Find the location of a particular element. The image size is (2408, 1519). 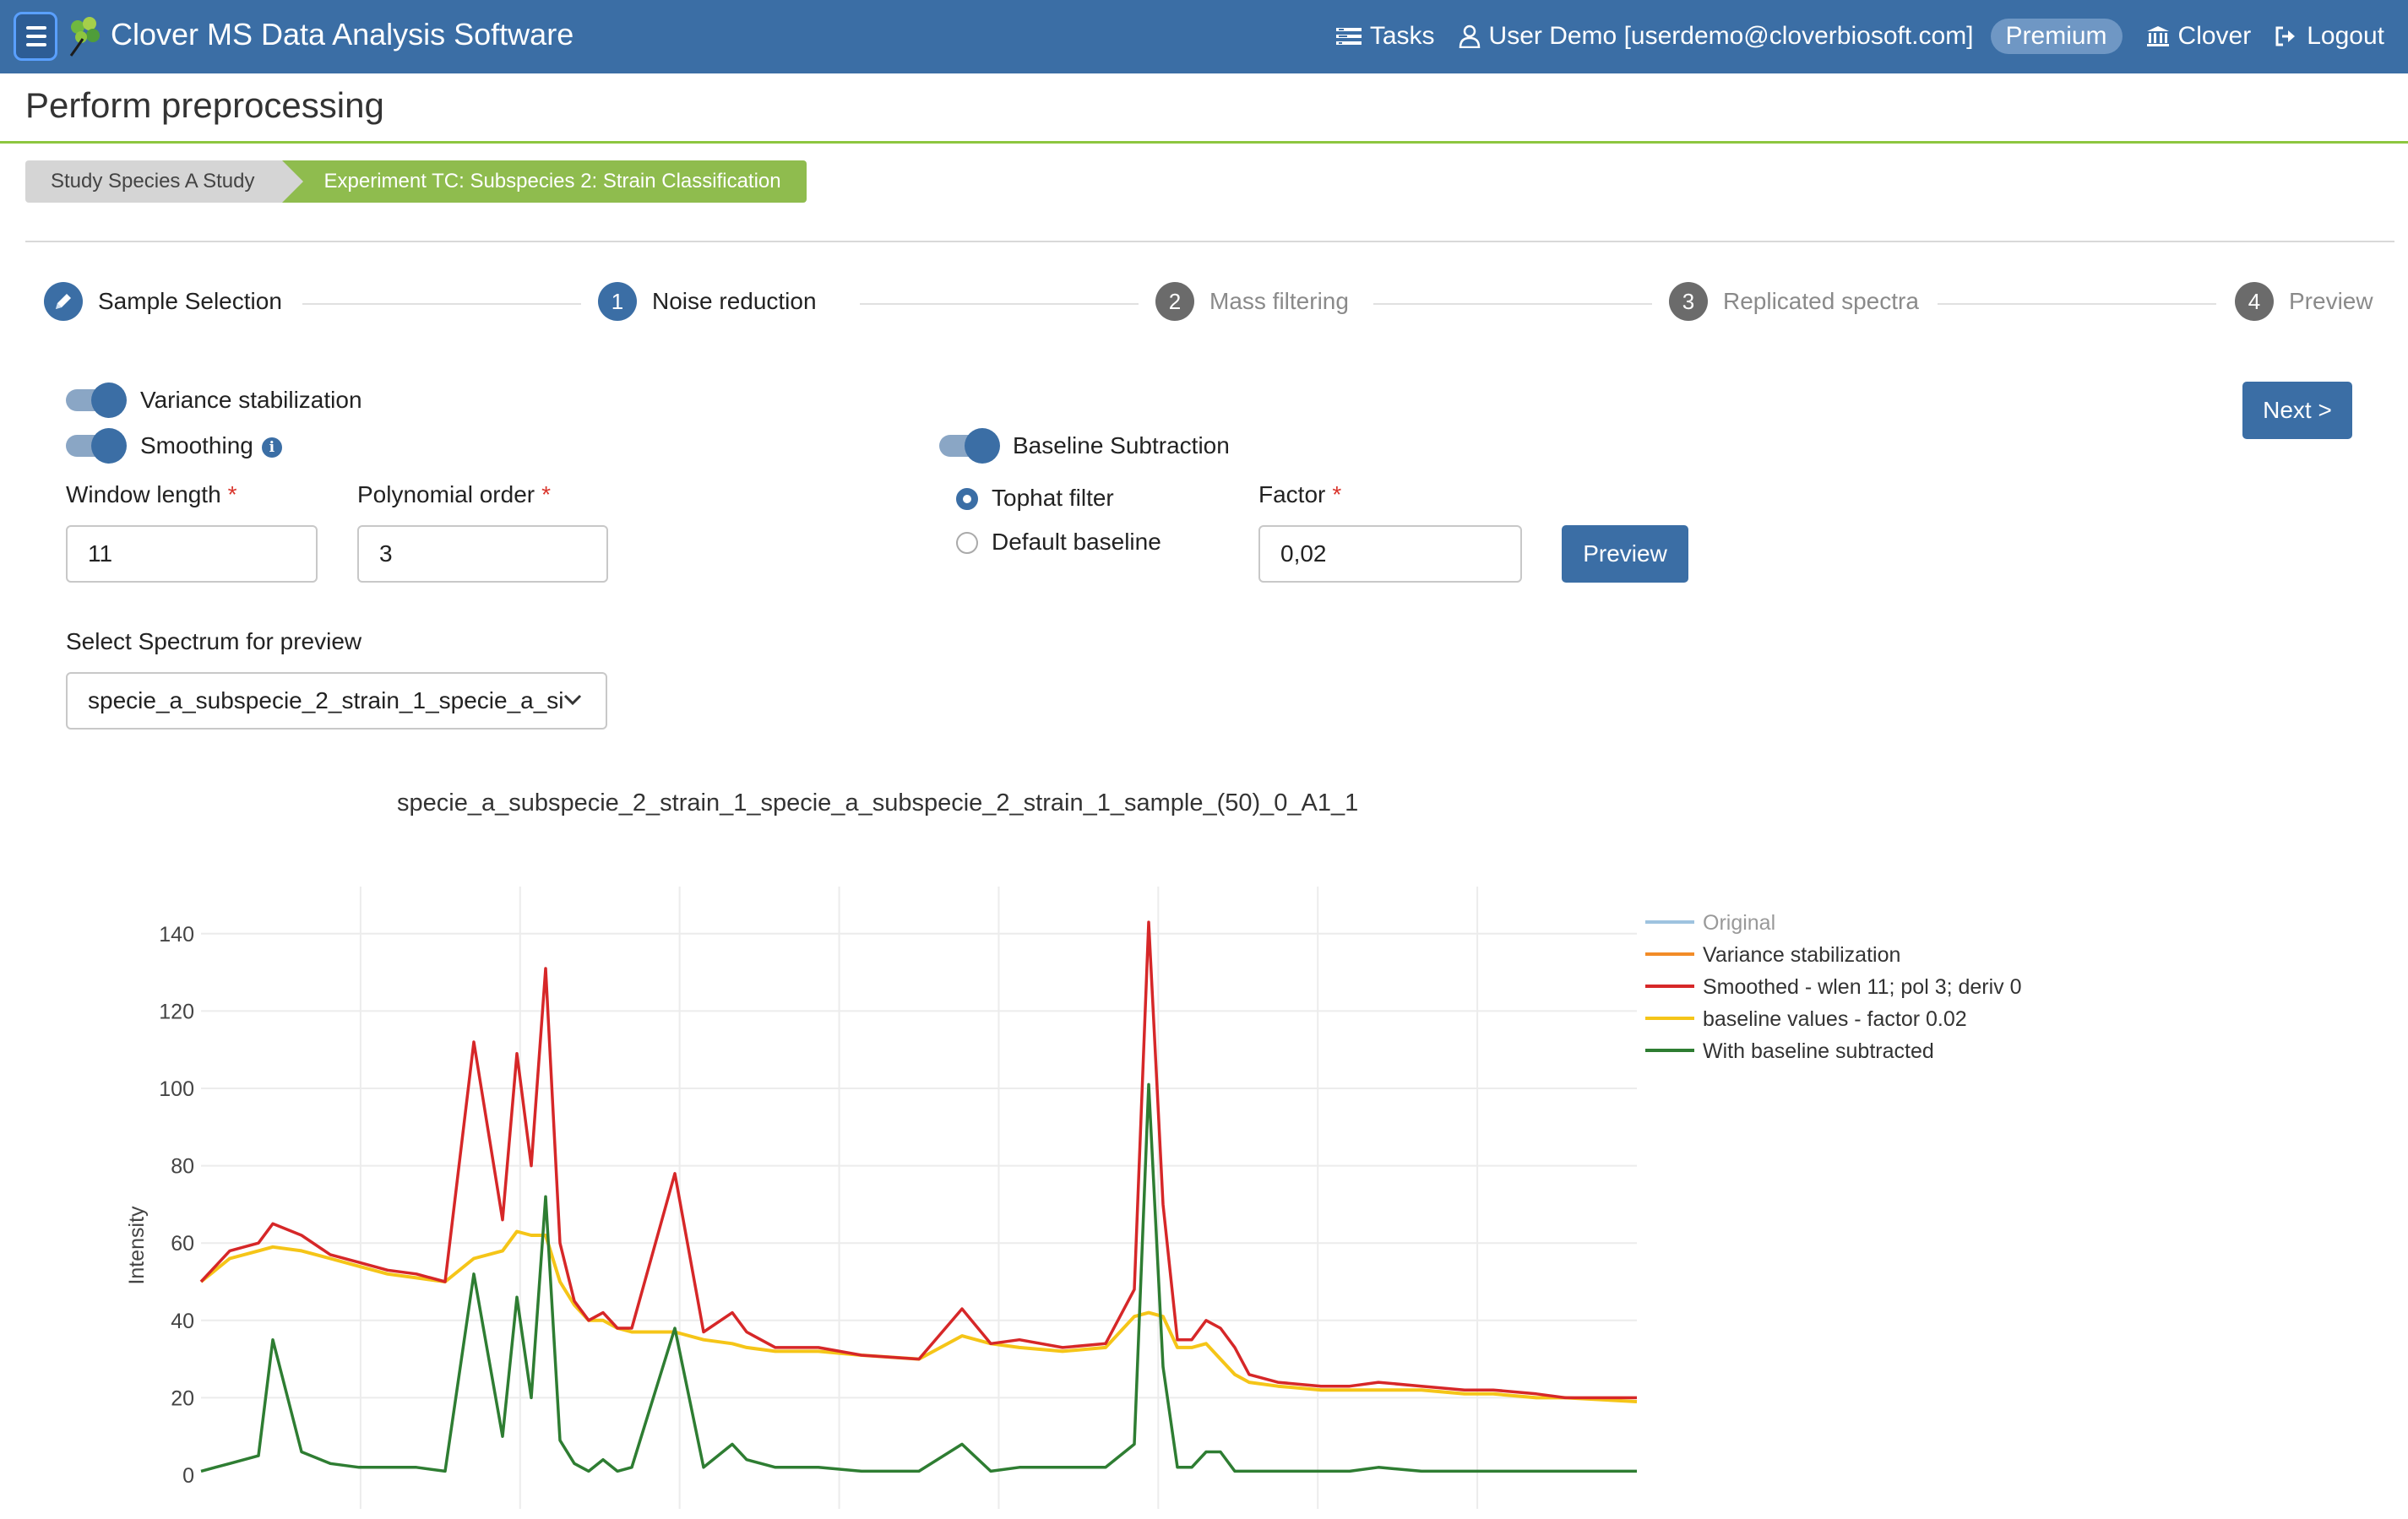

default-baseline-label: Default baseline is located at coordinates (1076, 542).